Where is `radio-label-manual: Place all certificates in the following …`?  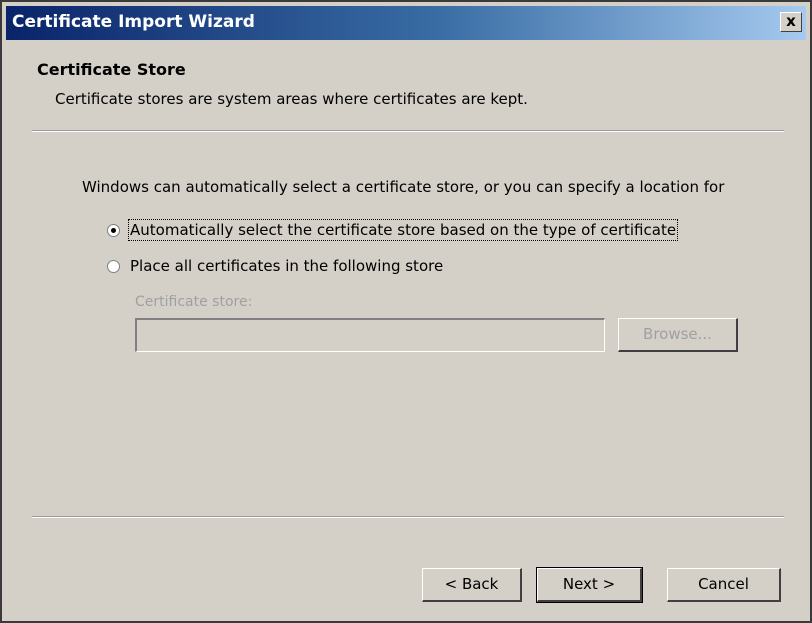
radio-label-manual: Place all certificates in the following … is located at coordinates (286, 266).